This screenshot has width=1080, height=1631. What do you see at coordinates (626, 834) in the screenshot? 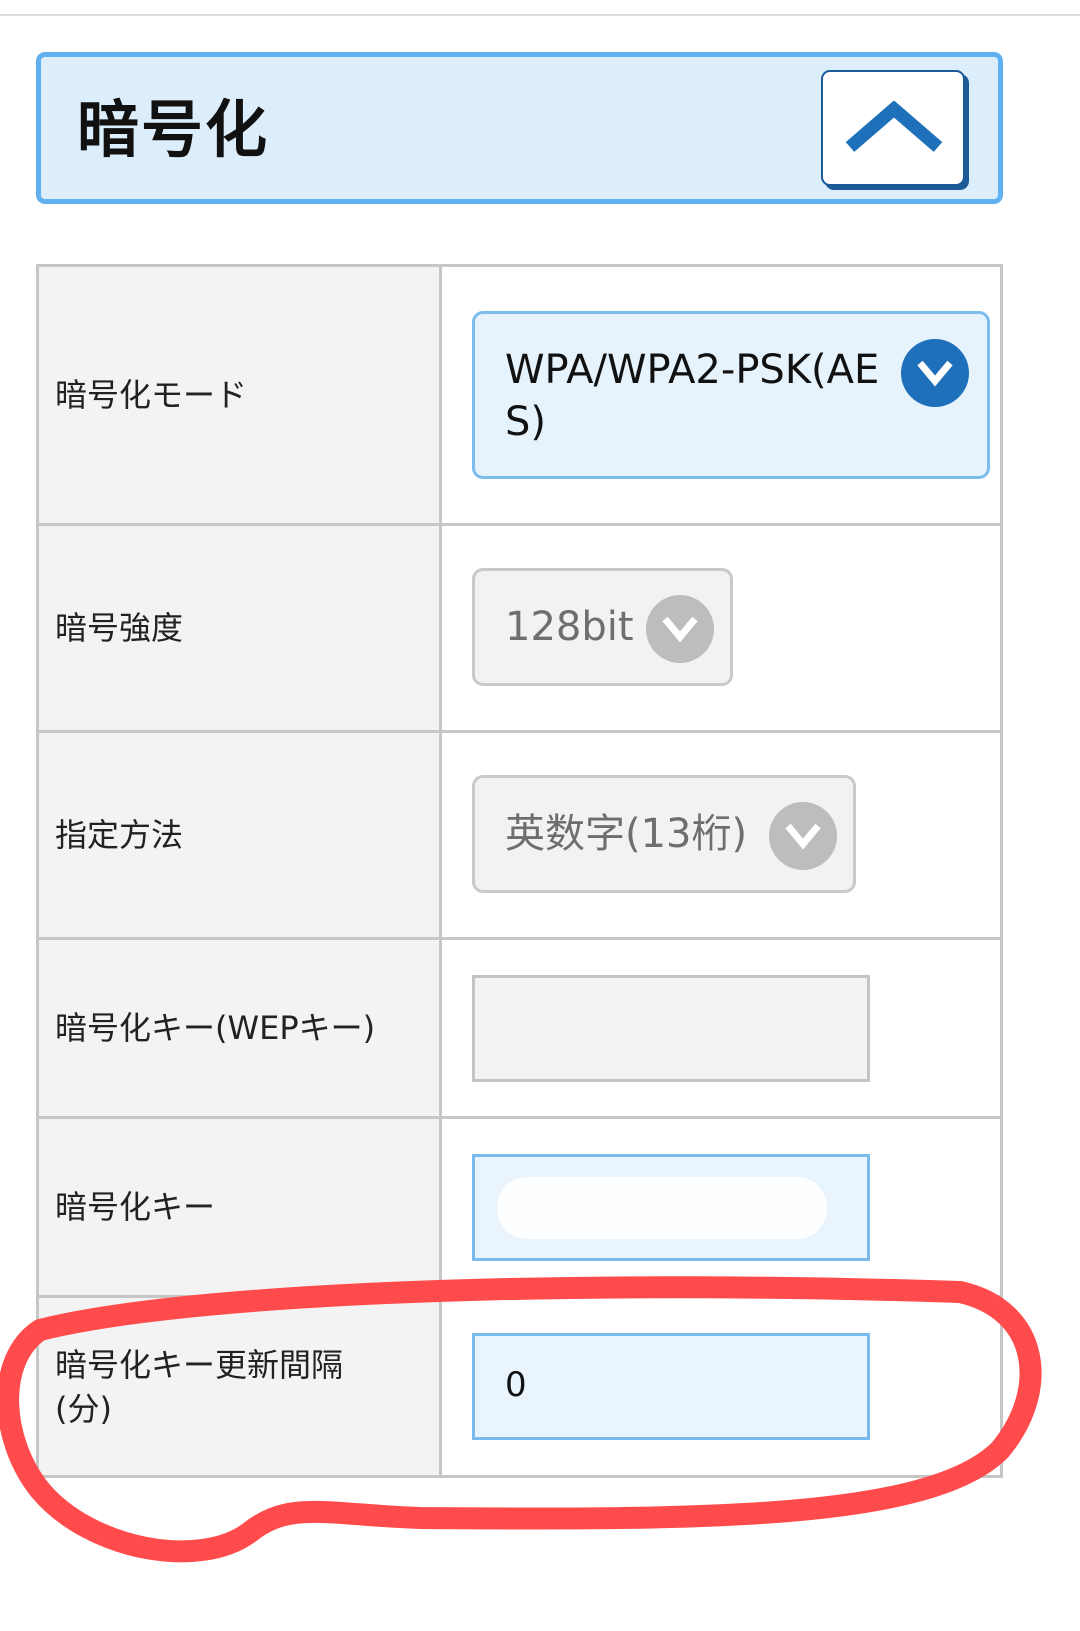
I see `specification-method-value: 英数字(13桁)` at bounding box center [626, 834].